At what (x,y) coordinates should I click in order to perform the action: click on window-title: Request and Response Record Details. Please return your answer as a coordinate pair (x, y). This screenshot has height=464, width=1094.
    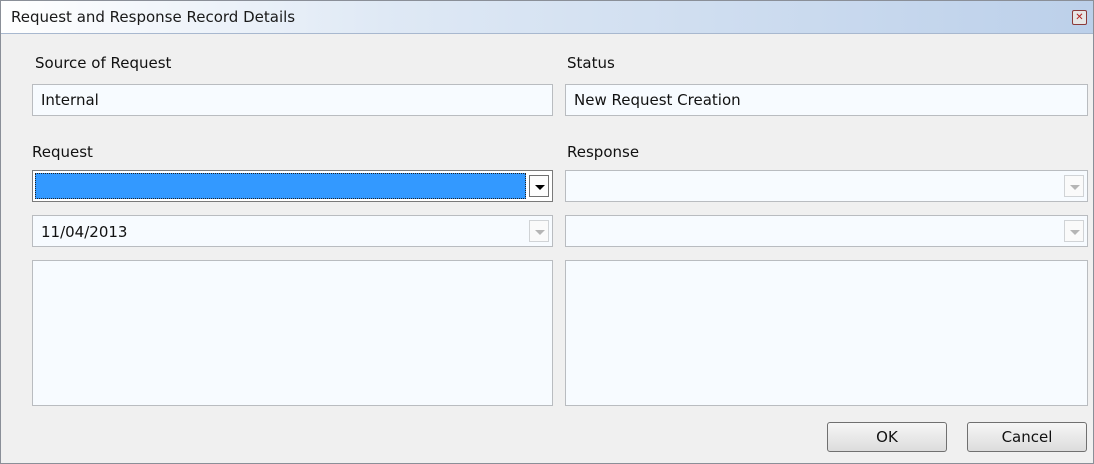
    Looking at the image, I should click on (153, 17).